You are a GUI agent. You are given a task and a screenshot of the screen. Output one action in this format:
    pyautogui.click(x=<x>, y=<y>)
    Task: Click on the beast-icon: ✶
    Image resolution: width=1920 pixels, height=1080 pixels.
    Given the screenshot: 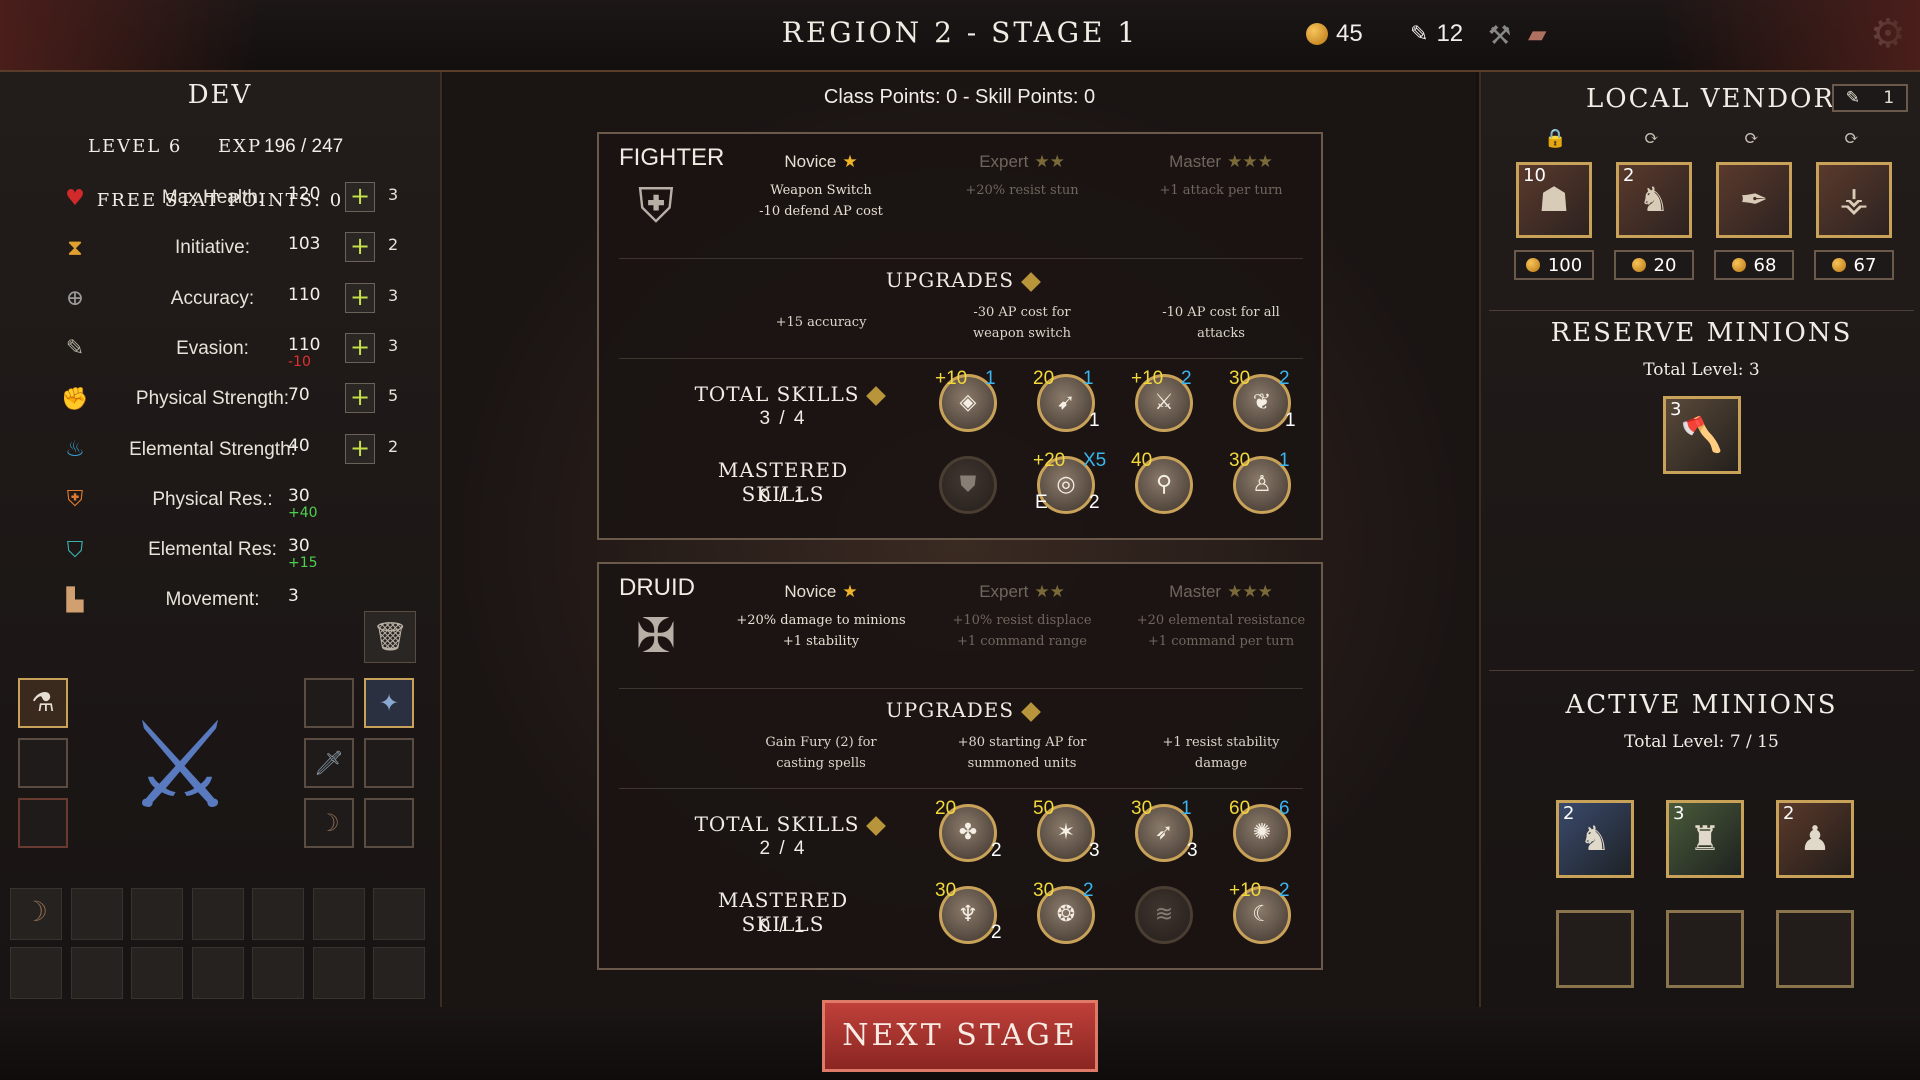 What is the action you would take?
    pyautogui.click(x=1066, y=832)
    